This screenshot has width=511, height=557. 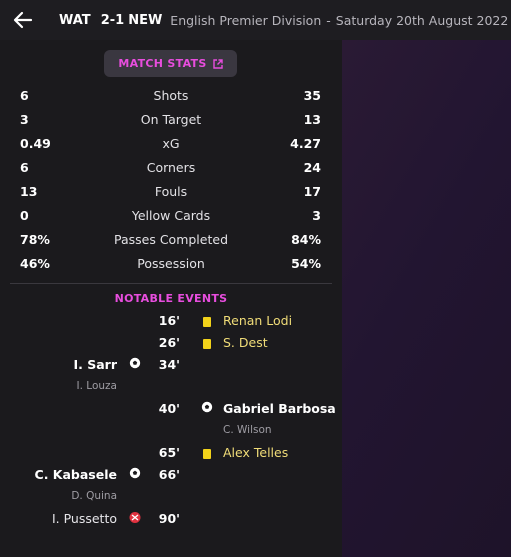 I want to click on stat-label: Yellow Cards, so click(x=171, y=215).